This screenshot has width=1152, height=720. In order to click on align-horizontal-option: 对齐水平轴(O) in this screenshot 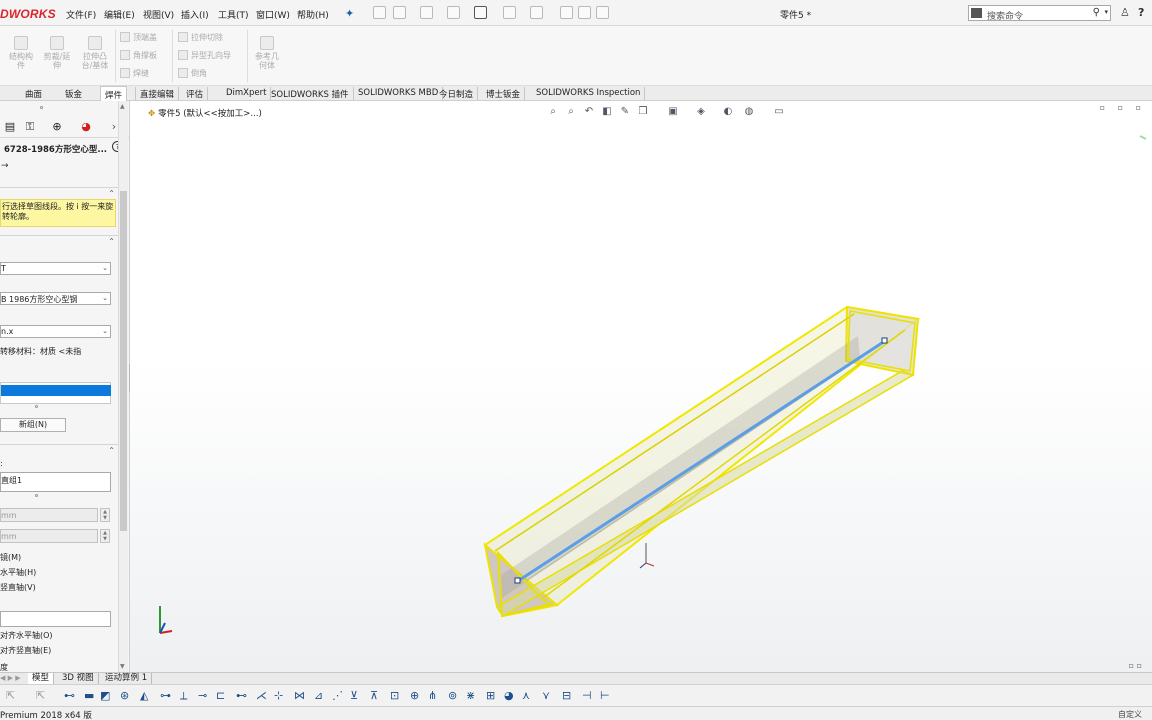, I will do `click(26, 635)`.